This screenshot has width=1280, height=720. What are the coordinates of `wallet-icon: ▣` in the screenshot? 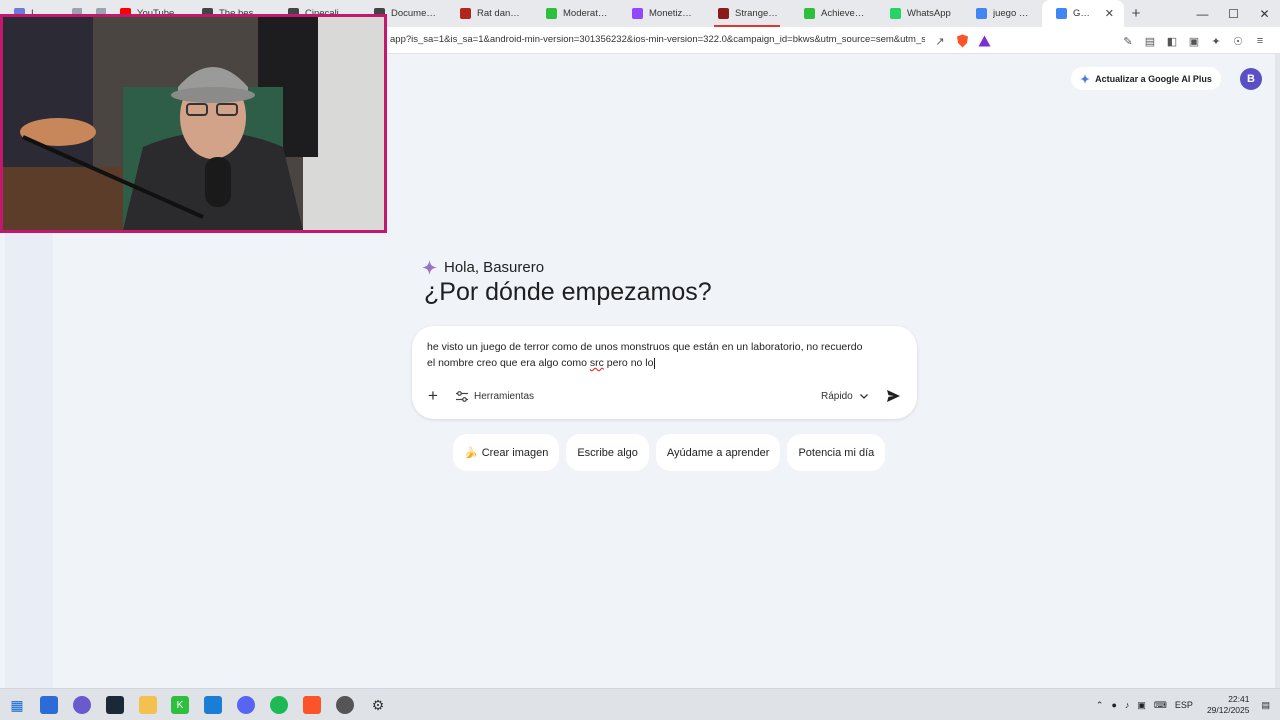 It's located at (1194, 41).